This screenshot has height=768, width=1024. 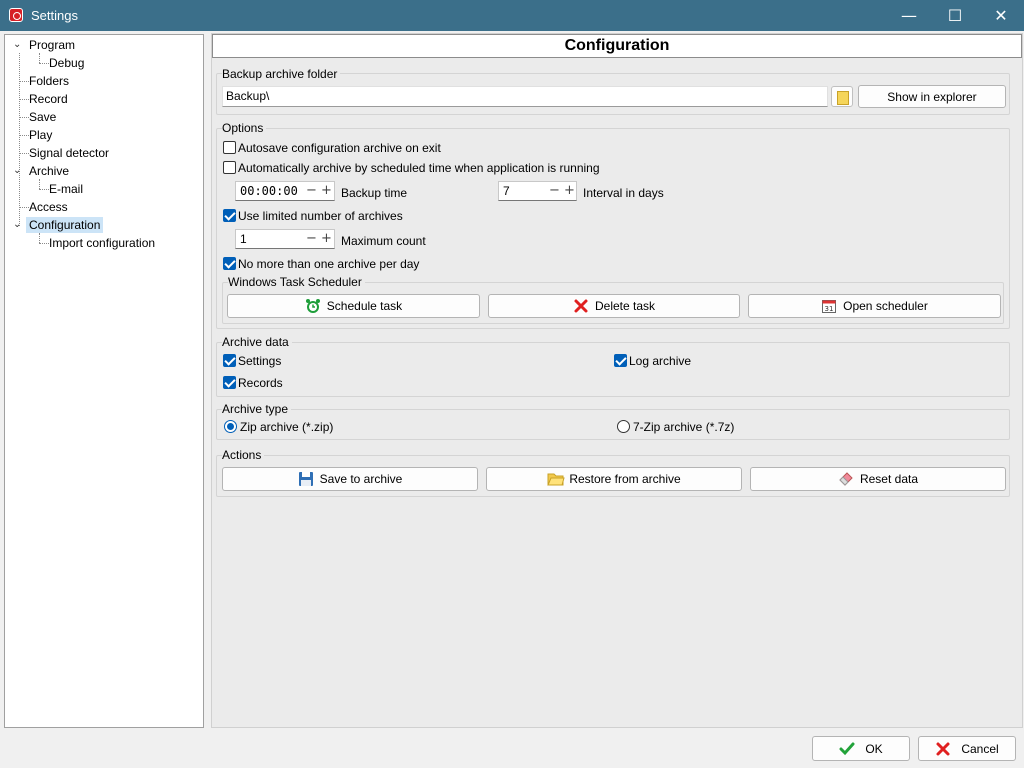 What do you see at coordinates (66, 189) in the screenshot?
I see `tree-item-email: E-mail` at bounding box center [66, 189].